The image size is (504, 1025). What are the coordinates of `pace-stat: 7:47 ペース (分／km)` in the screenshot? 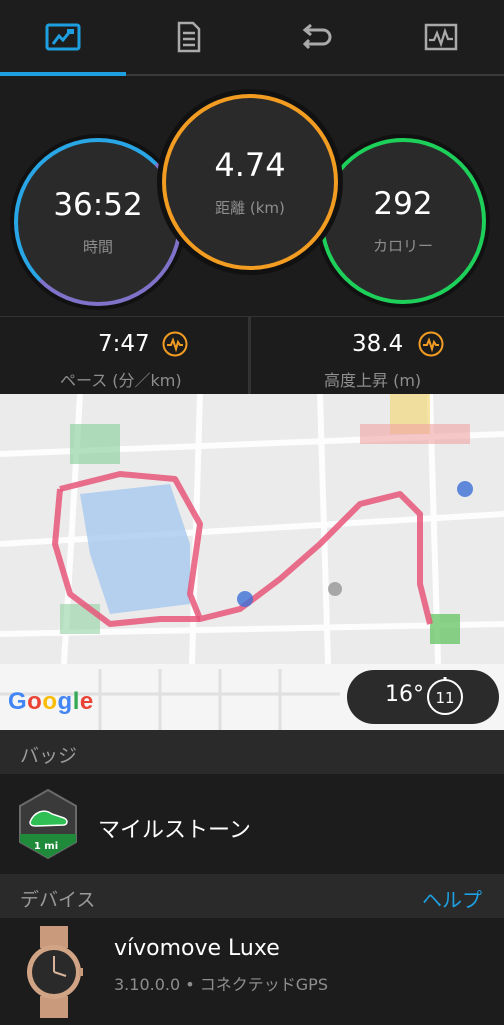 It's located at (125, 356).